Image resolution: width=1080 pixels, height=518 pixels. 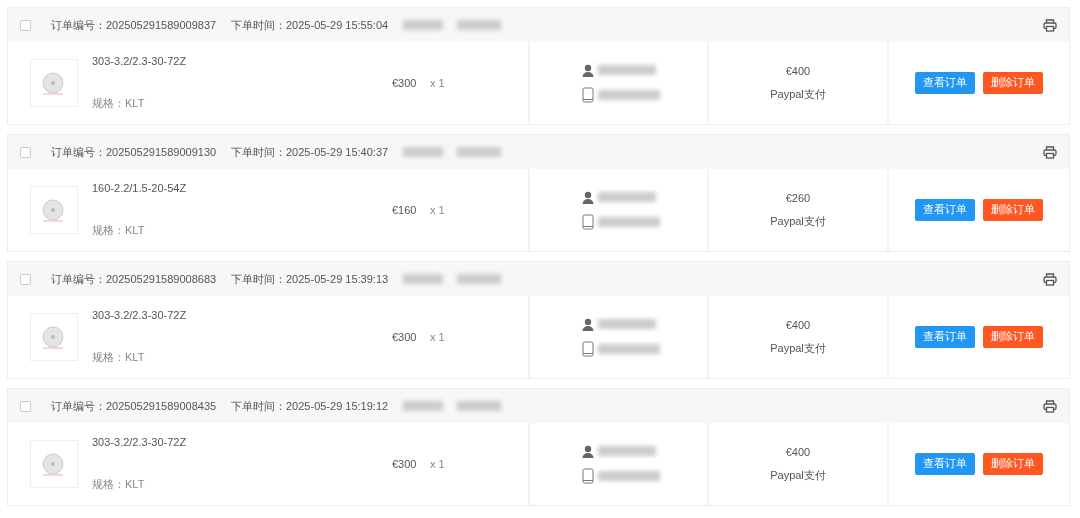 What do you see at coordinates (134, 279) in the screenshot?
I see `order-number: 订单编号：202505291589008683` at bounding box center [134, 279].